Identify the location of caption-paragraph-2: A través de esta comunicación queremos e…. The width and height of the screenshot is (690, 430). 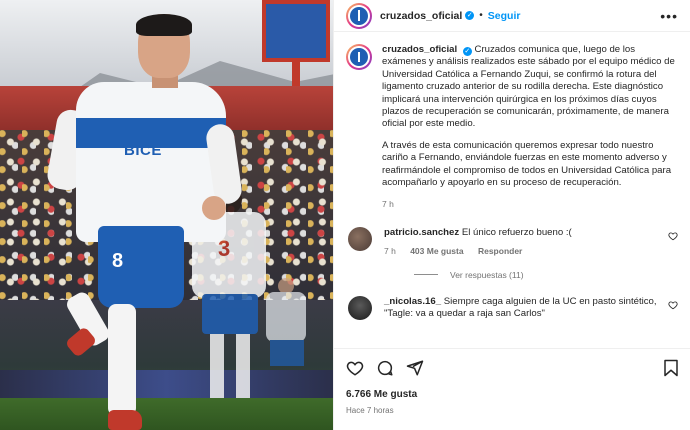
(527, 164).